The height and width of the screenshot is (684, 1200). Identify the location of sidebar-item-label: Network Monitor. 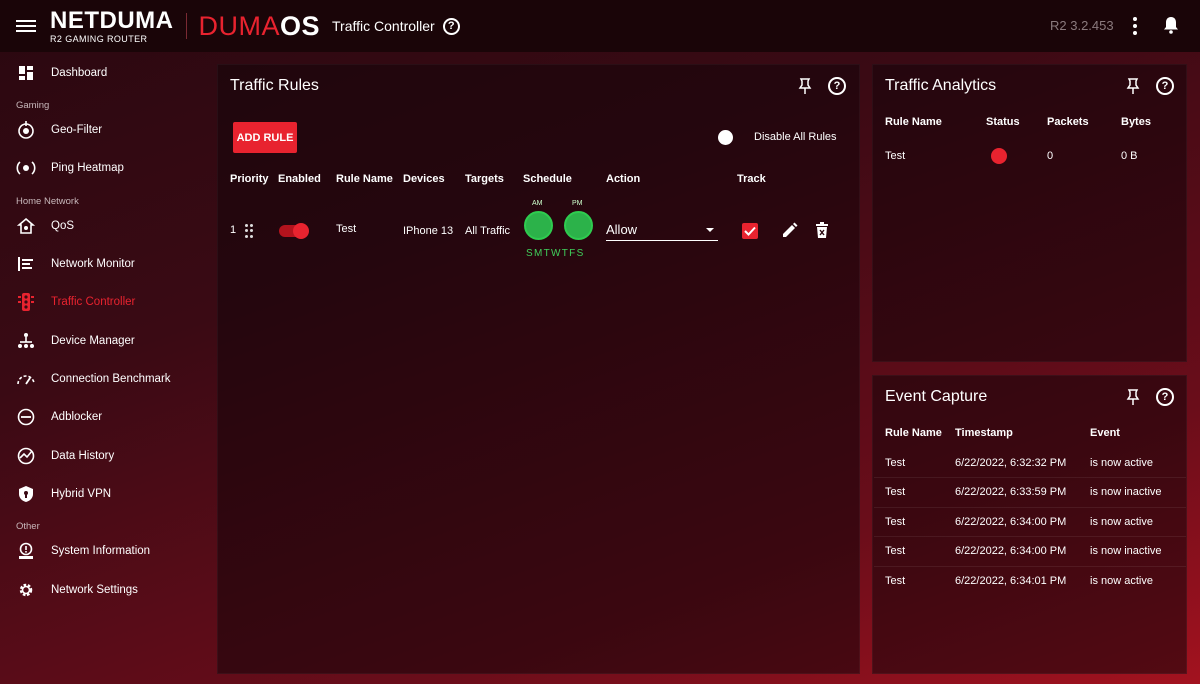
(93, 264).